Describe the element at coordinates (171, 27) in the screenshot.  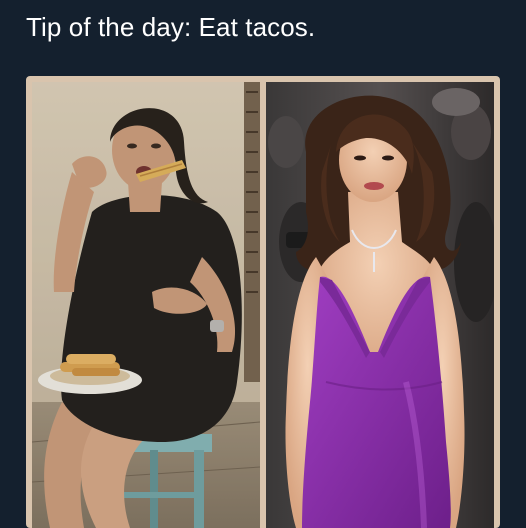
I see `caption: Tip of the day: Eat tacos.` at that location.